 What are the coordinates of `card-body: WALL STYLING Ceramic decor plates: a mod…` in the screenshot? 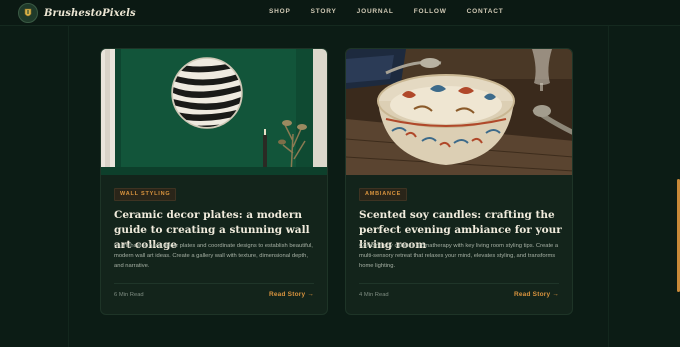 It's located at (214, 244).